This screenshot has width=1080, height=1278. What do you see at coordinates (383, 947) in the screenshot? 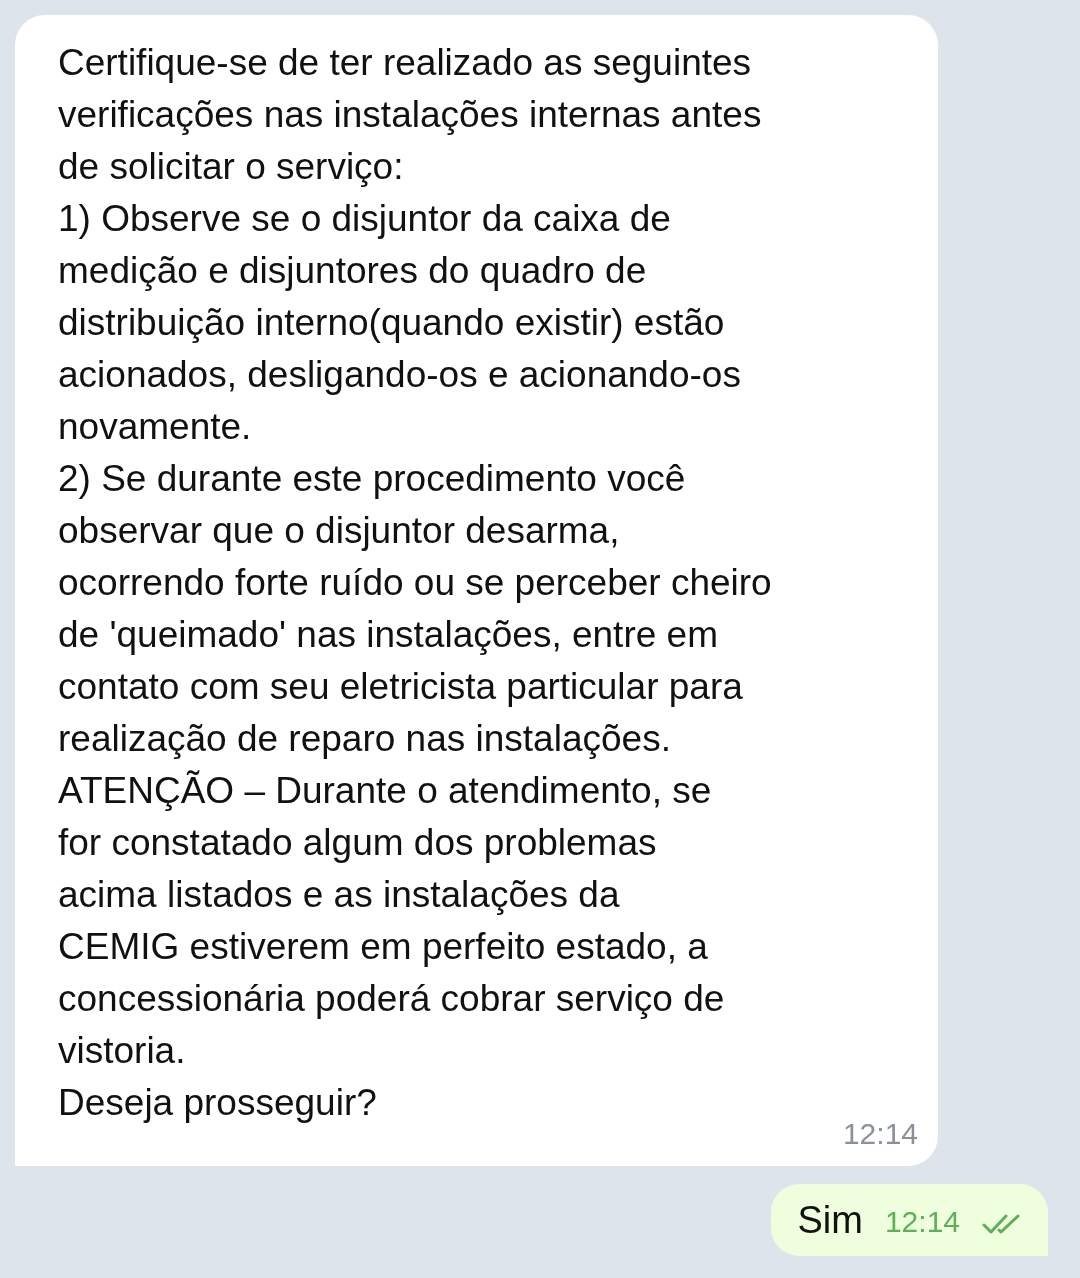
I see `message-text-line: CEMIG estiverem em perfeito estado, a` at bounding box center [383, 947].